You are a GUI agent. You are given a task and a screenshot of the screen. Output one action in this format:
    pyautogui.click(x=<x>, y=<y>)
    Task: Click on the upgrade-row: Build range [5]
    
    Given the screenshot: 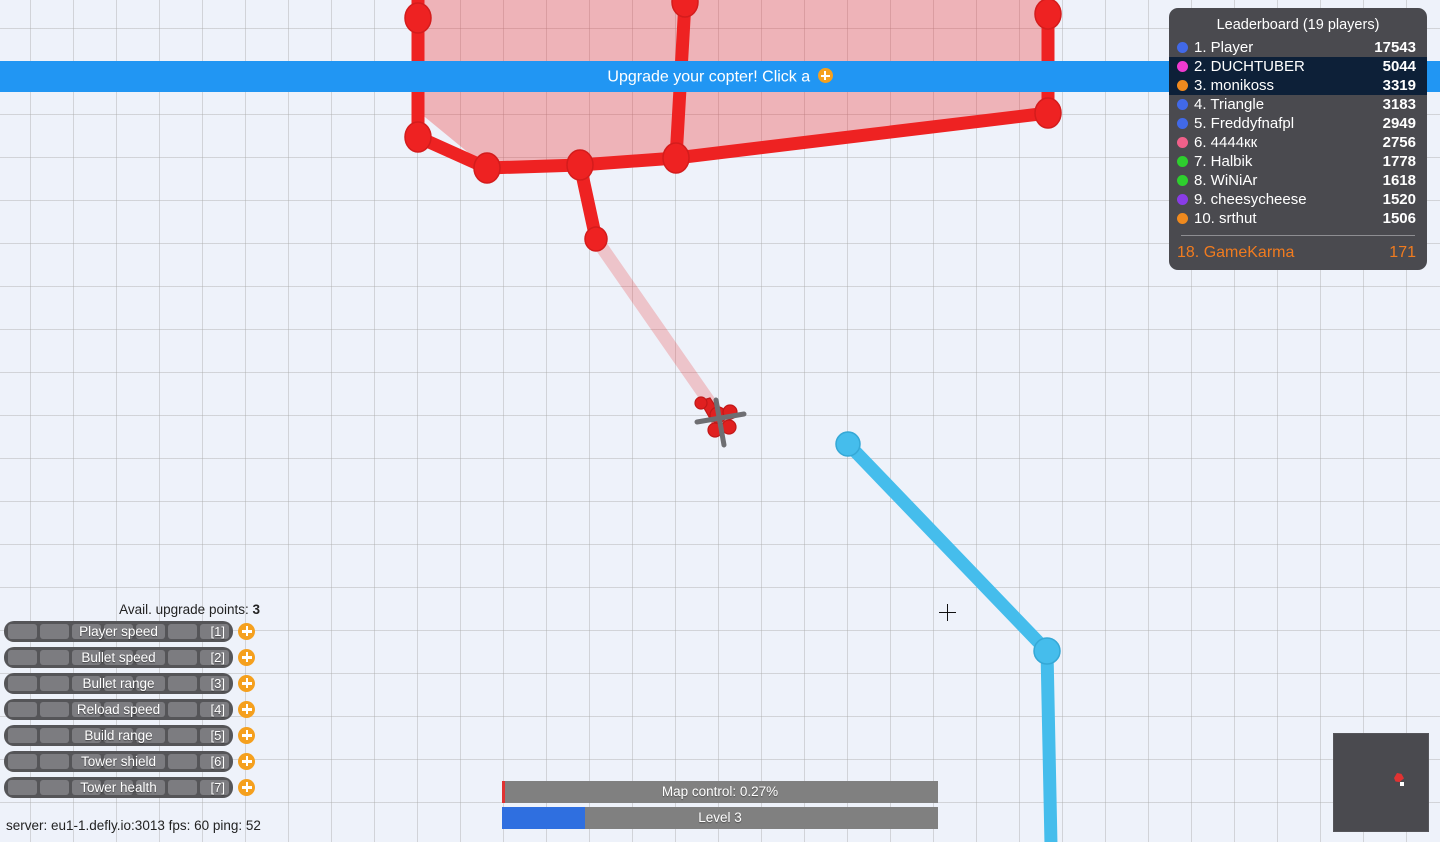 What is the action you would take?
    pyautogui.click(x=134, y=735)
    